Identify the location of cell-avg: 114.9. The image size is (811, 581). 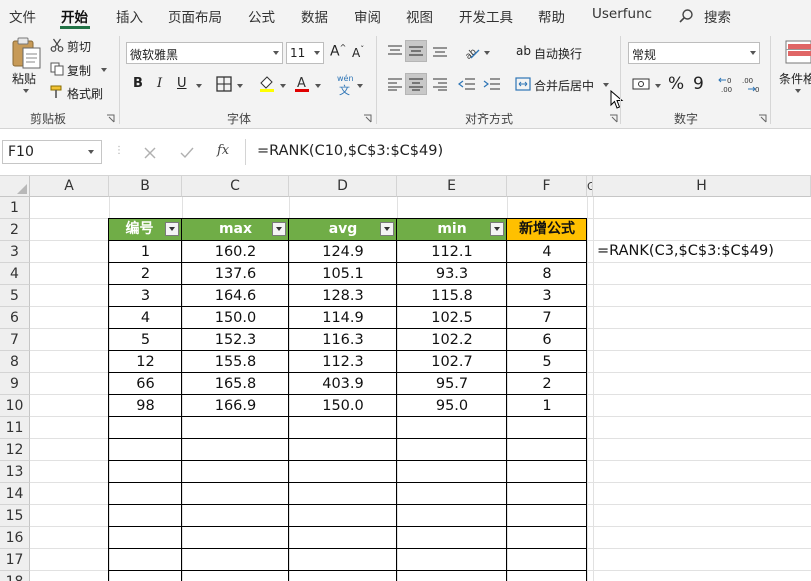
(343, 318).